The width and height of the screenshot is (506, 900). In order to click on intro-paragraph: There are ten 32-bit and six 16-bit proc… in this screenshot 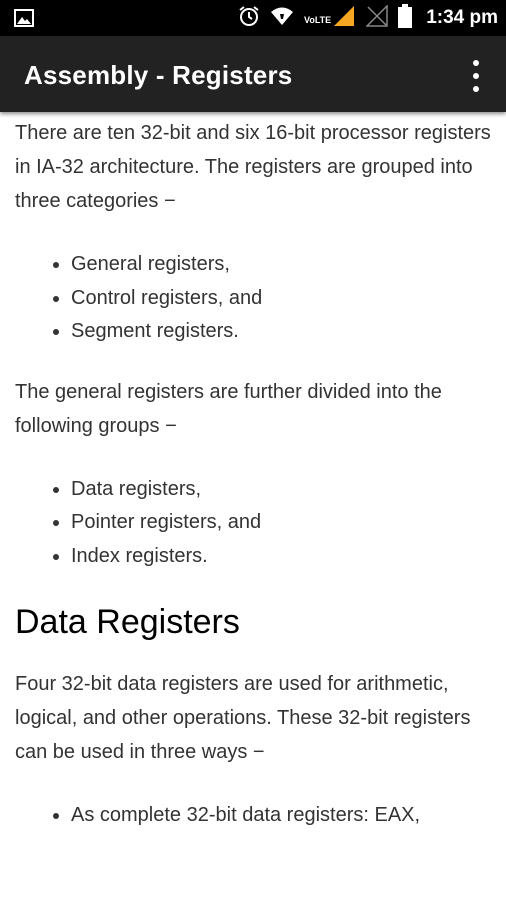, I will do `click(253, 167)`.